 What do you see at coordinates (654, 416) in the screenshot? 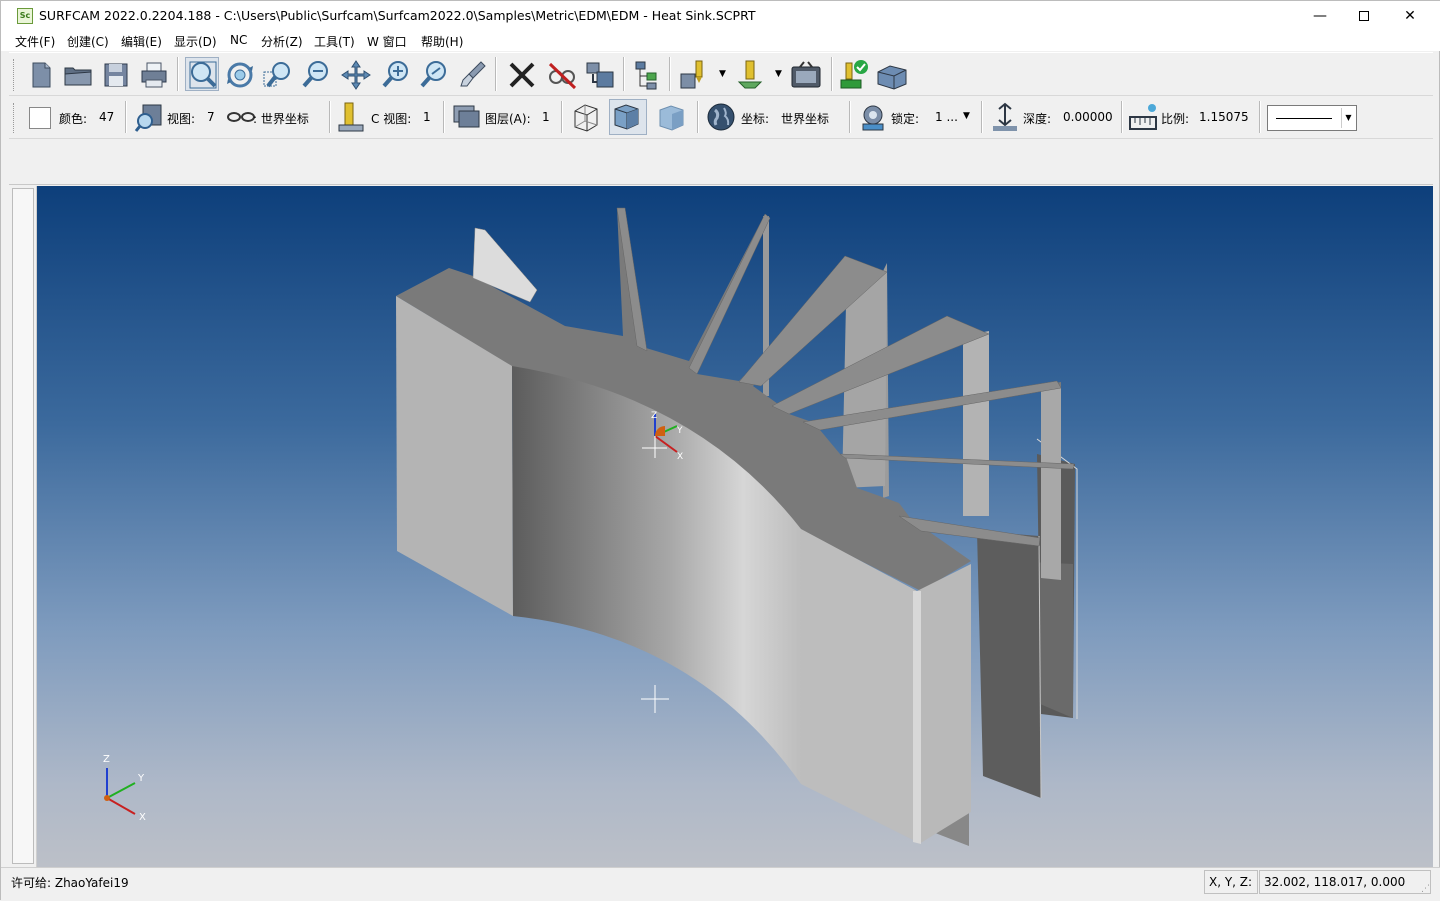
I see `origin-z-label: Z` at bounding box center [654, 416].